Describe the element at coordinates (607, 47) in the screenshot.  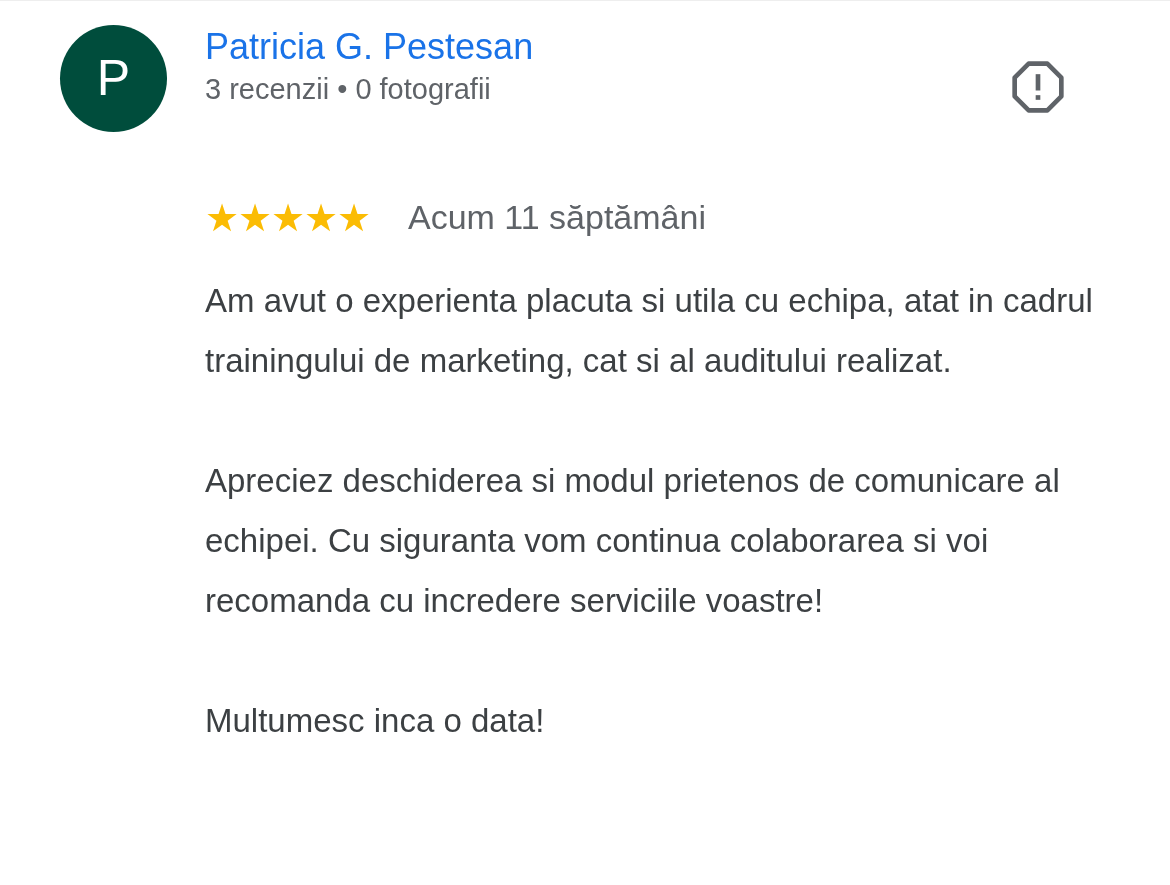
I see `reviewer-name: Patricia G. Pestesan` at that location.